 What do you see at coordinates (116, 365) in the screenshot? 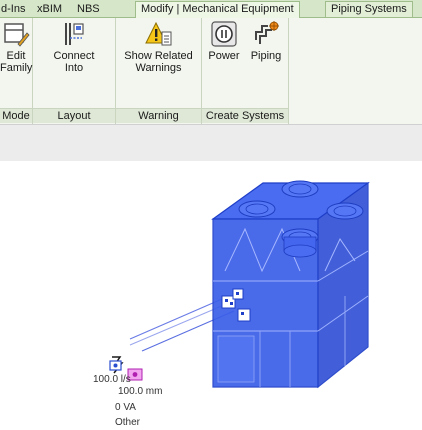
I see `electrical-connector-icon` at bounding box center [116, 365].